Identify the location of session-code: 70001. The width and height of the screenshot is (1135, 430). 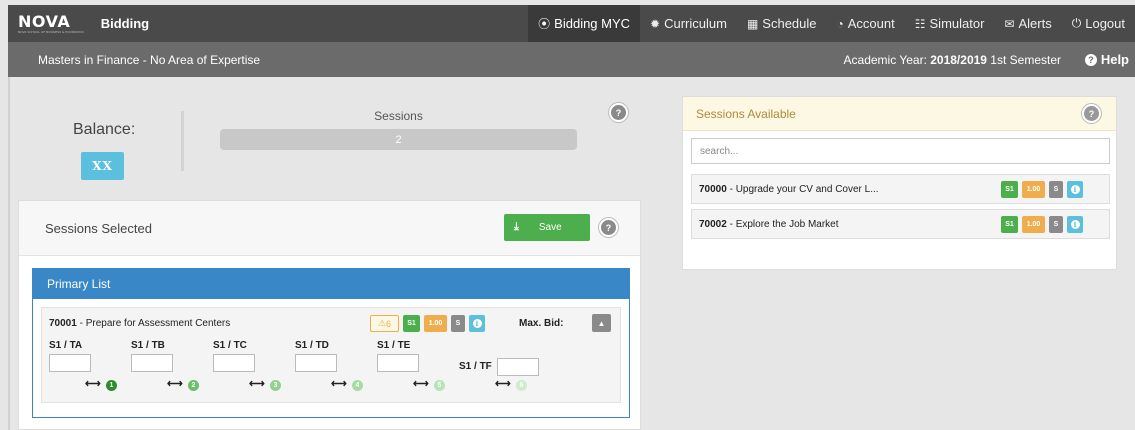
(63, 323).